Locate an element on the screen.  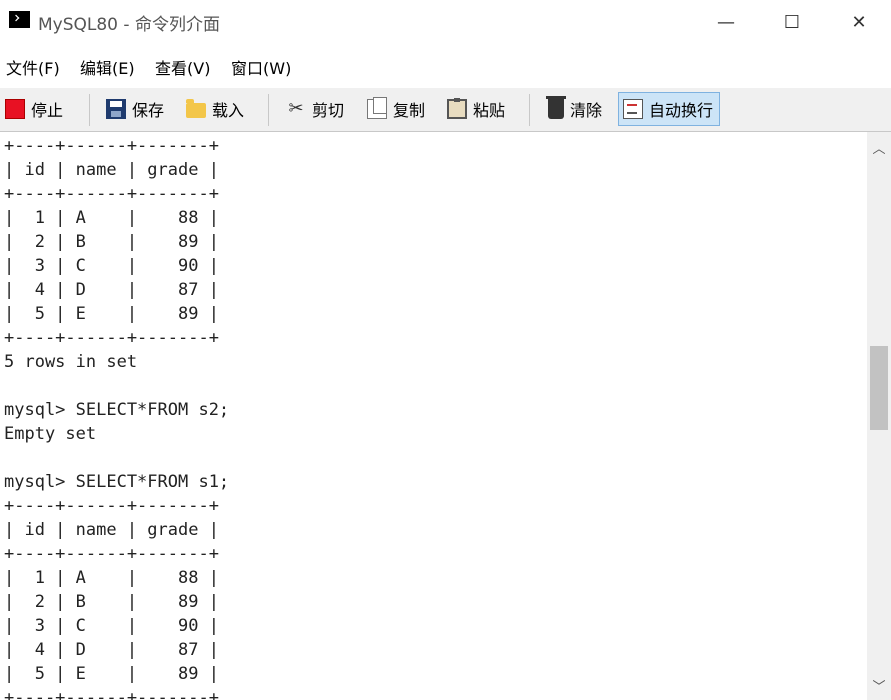
scroll-thumb is located at coordinates (879, 388).